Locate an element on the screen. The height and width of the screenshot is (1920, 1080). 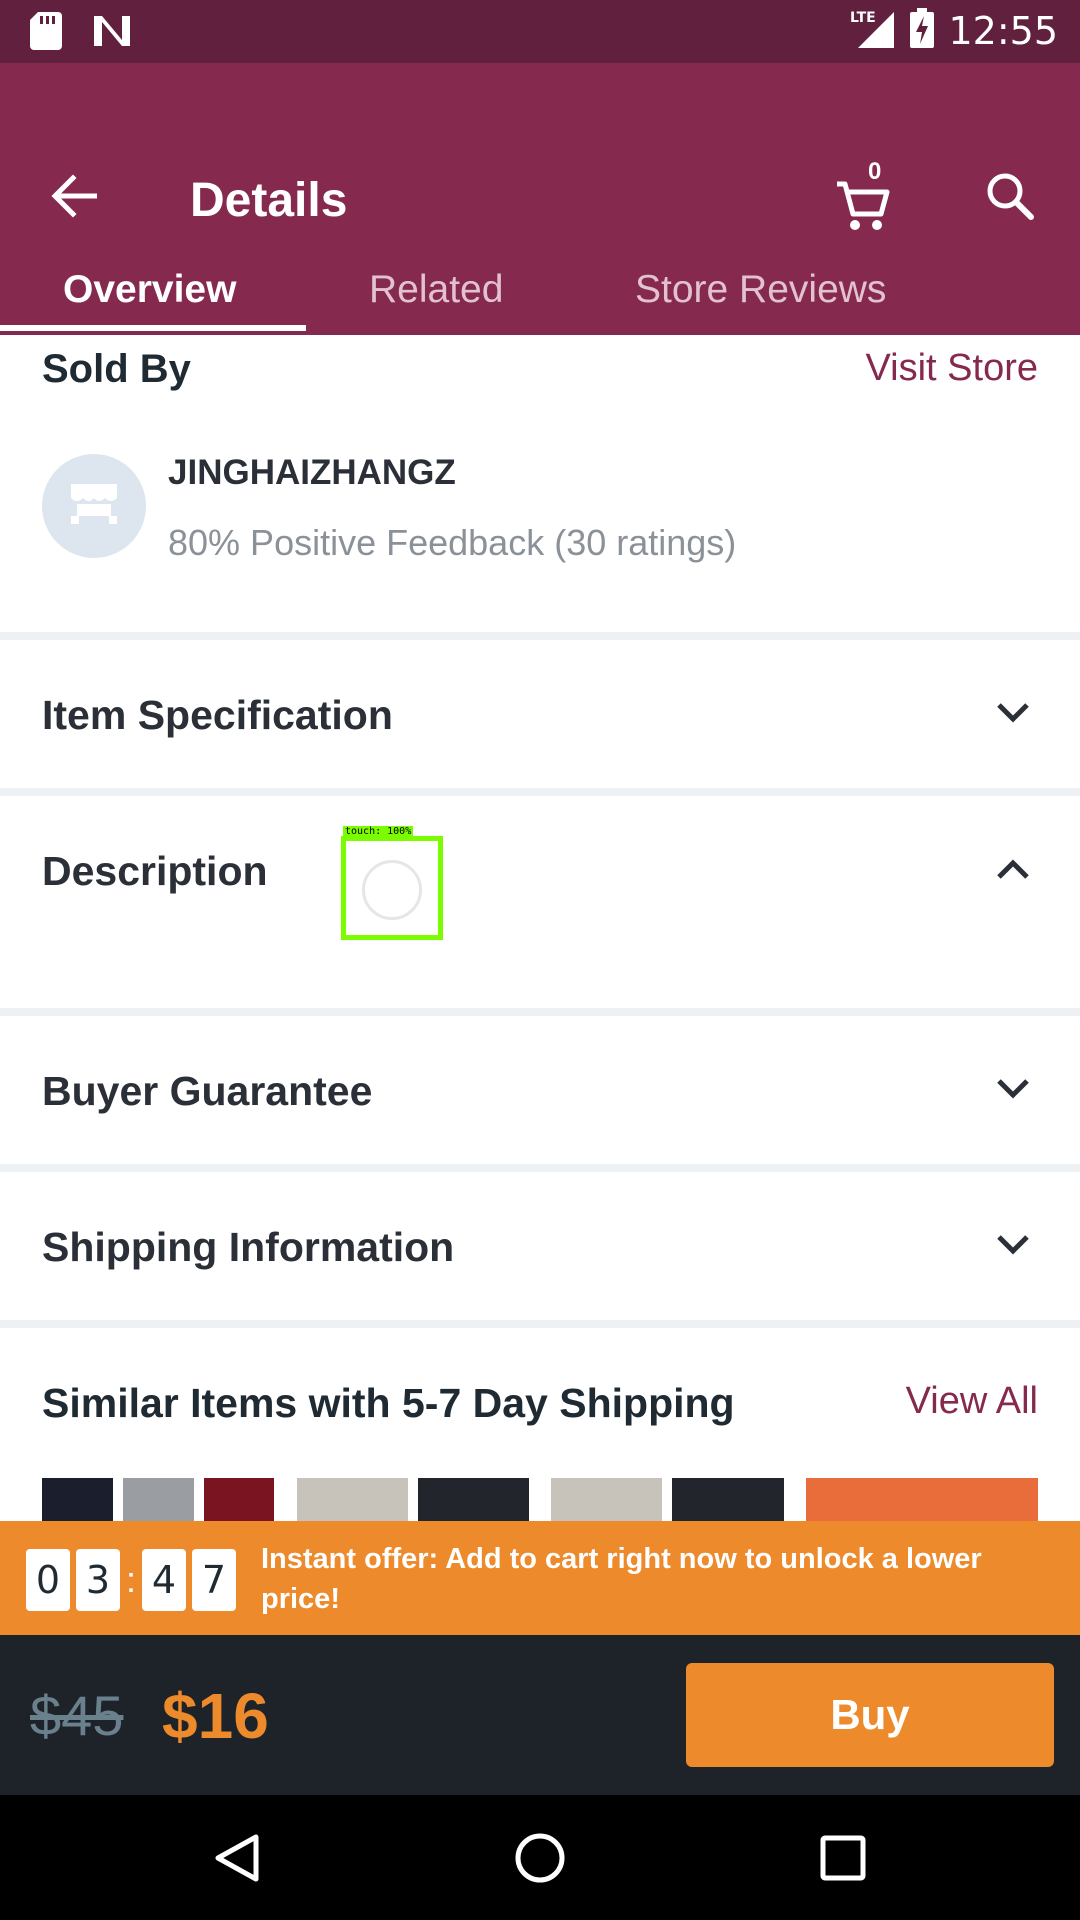
nav-back-button is located at coordinates (237, 1860).